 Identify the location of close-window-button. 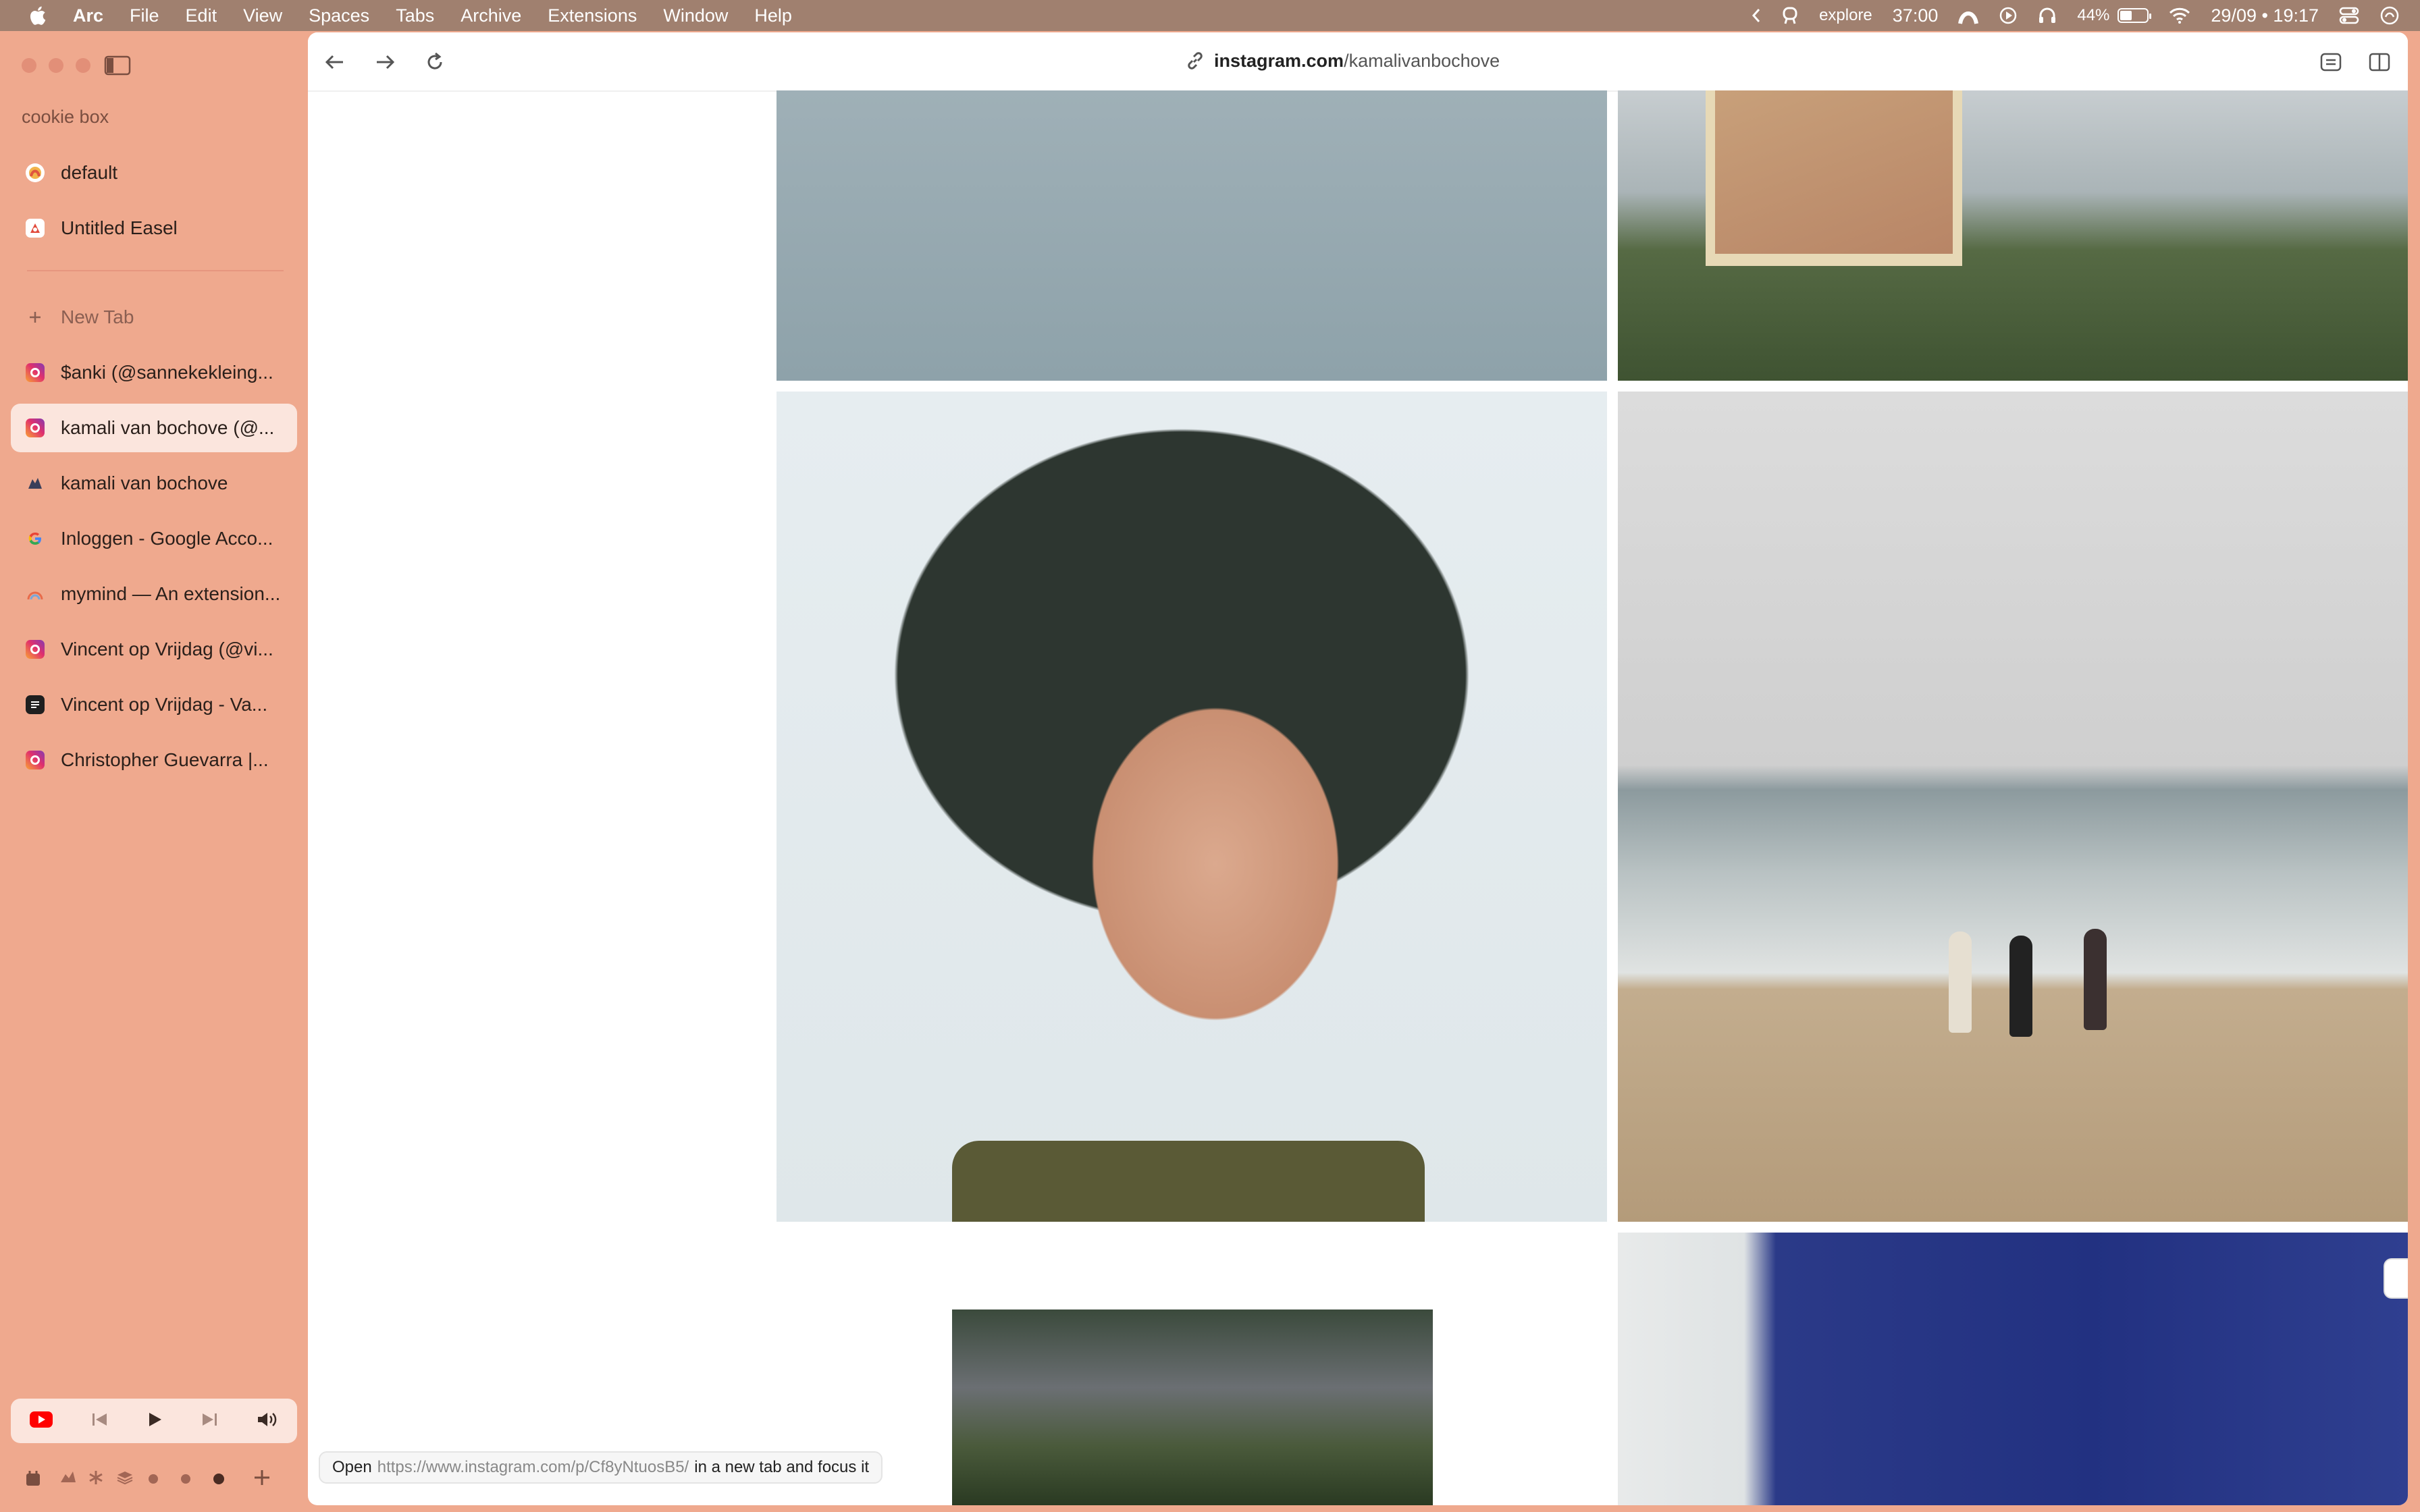
(29, 65).